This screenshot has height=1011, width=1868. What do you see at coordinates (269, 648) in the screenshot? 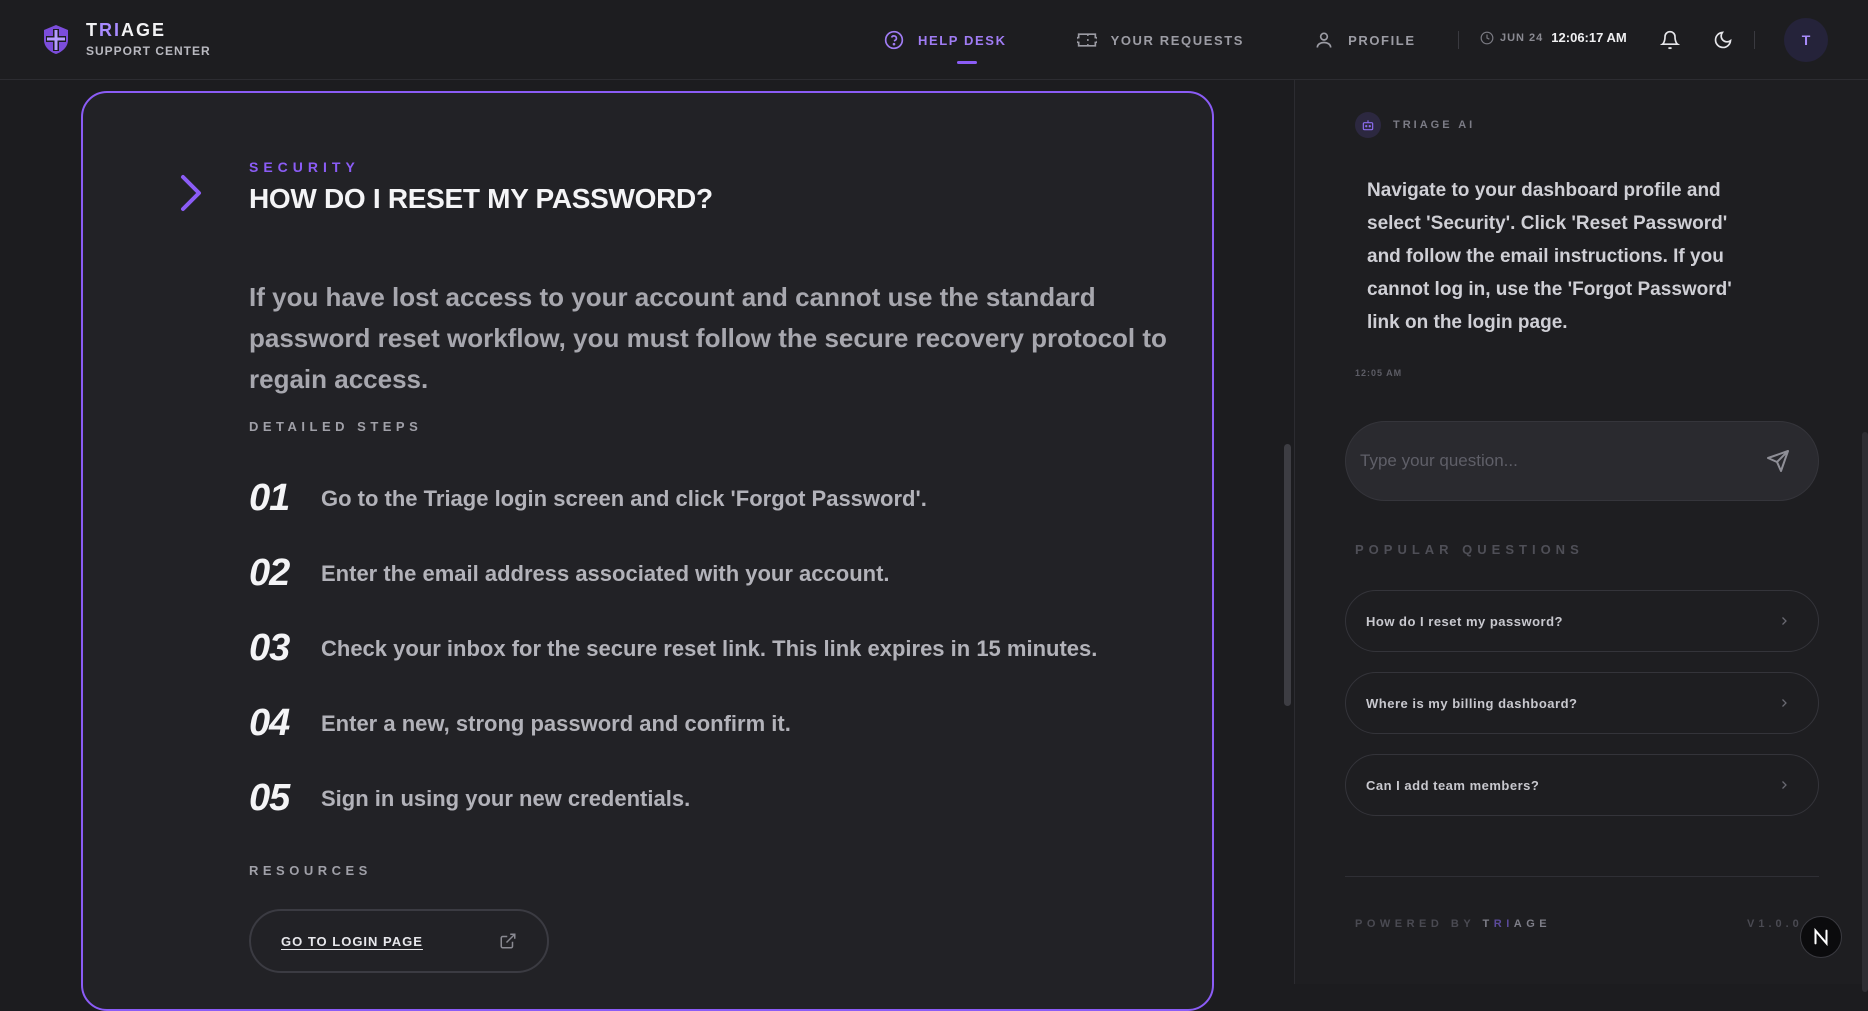
I see `step-number: 03` at bounding box center [269, 648].